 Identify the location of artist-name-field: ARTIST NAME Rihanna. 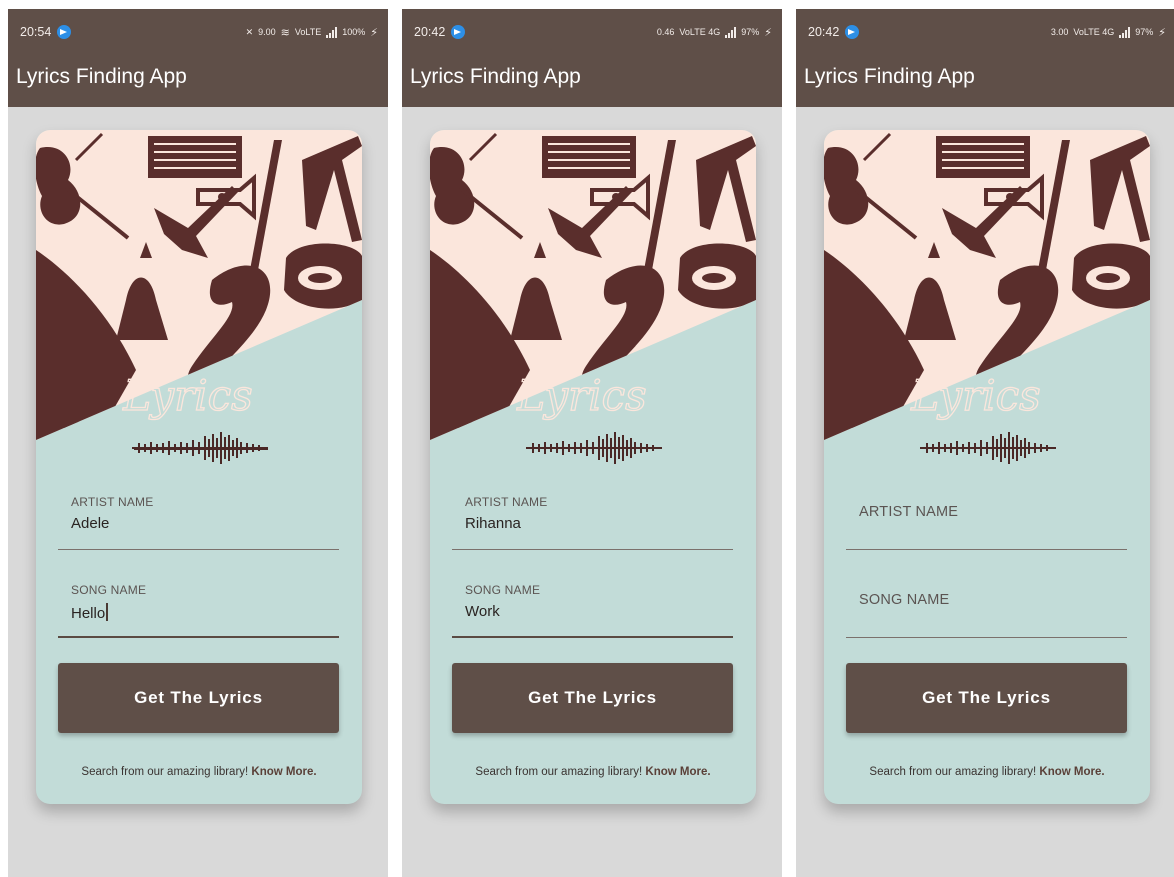
(592, 516).